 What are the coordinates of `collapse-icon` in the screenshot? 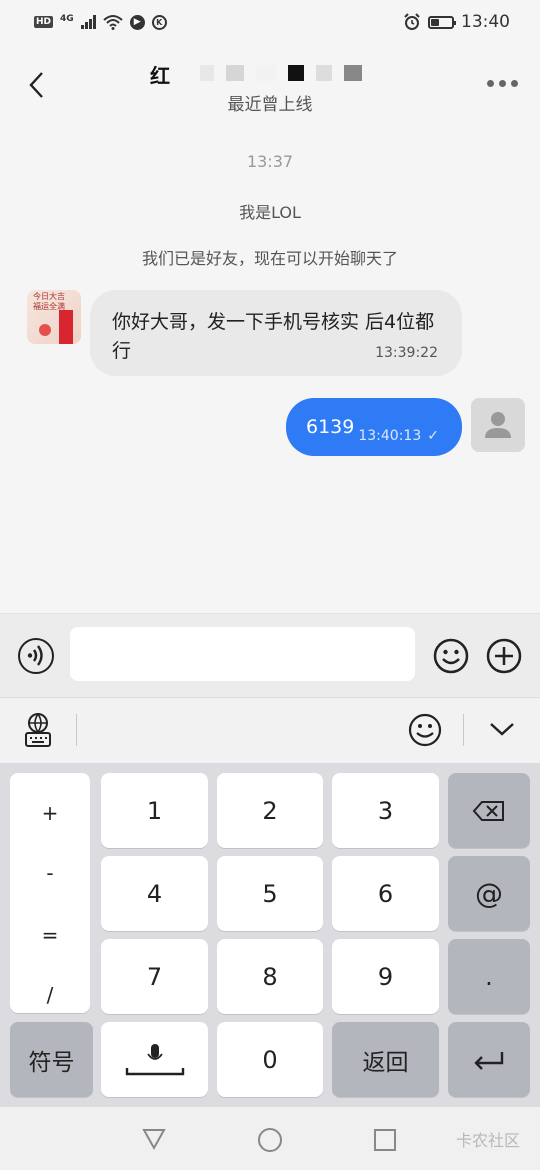 It's located at (502, 729).